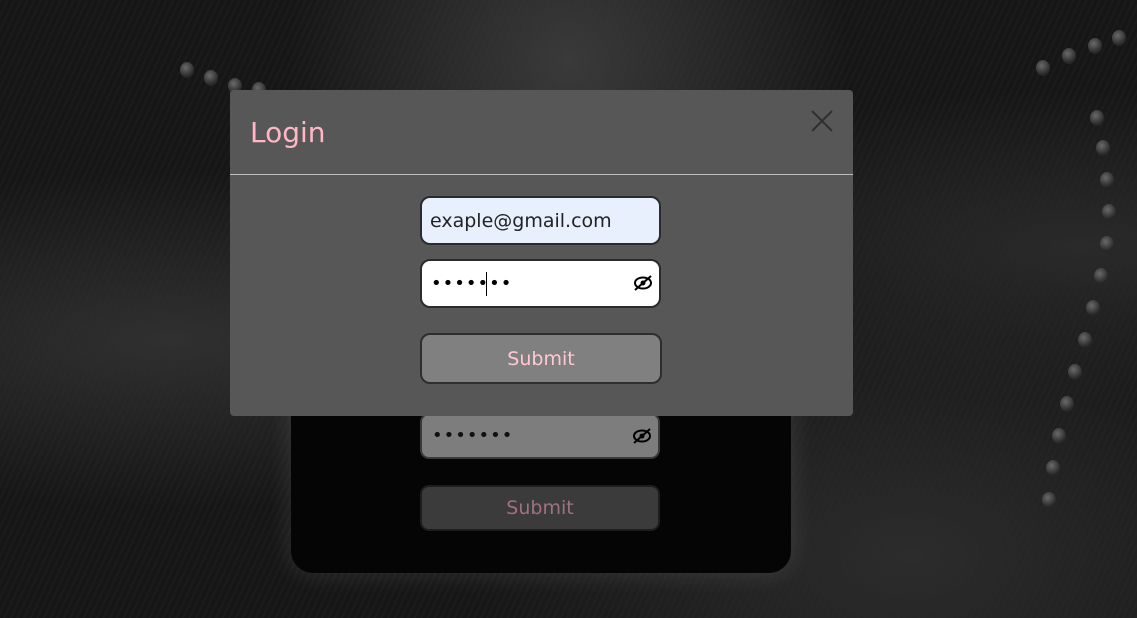 This screenshot has height=618, width=1137. I want to click on modal-title: Login, so click(288, 132).